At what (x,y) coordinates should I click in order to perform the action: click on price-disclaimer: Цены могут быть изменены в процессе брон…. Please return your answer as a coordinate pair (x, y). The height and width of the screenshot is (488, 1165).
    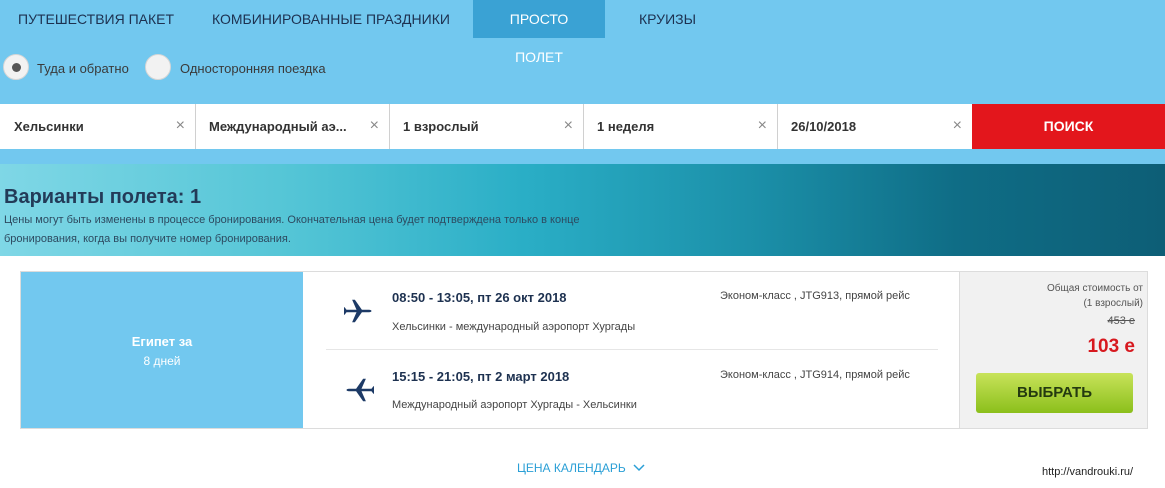
    Looking at the image, I should click on (292, 229).